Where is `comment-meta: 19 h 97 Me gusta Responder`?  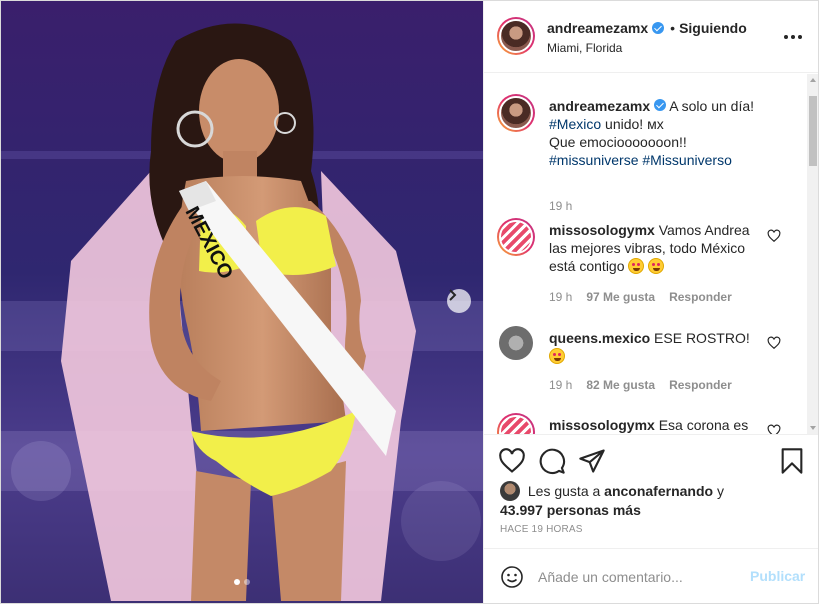 comment-meta: 19 h 97 Me gusta Responder is located at coordinates (640, 297).